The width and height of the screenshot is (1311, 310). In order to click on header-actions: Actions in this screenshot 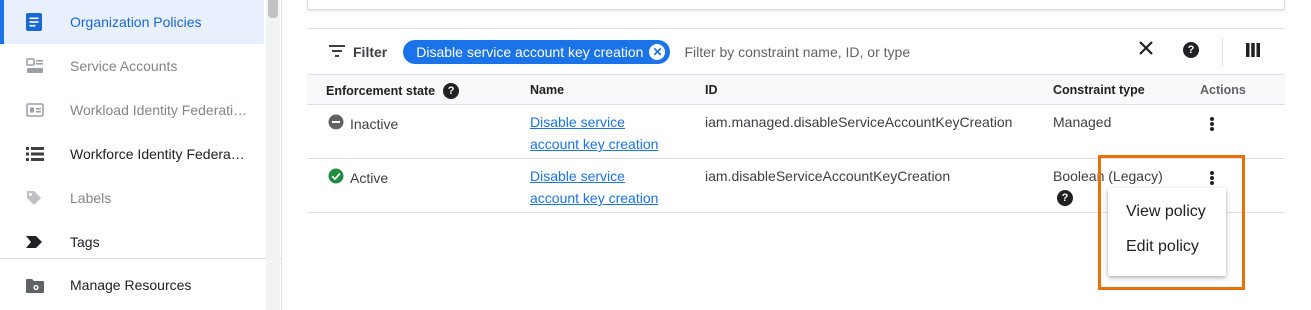, I will do `click(1223, 90)`.